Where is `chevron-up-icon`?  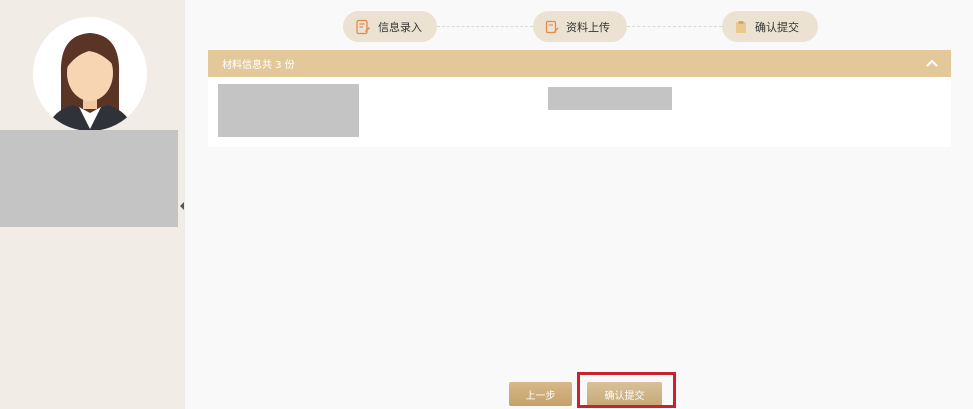 chevron-up-icon is located at coordinates (932, 63).